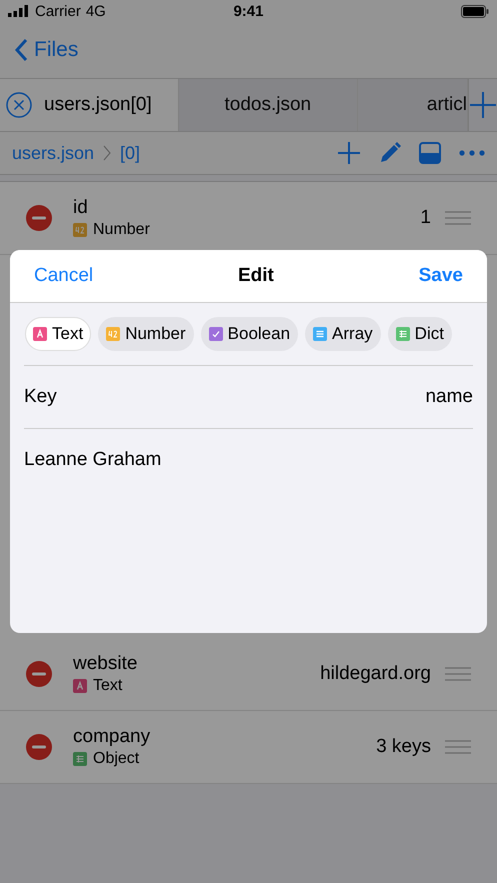  What do you see at coordinates (107, 153) in the screenshot?
I see `chevron-icon` at bounding box center [107, 153].